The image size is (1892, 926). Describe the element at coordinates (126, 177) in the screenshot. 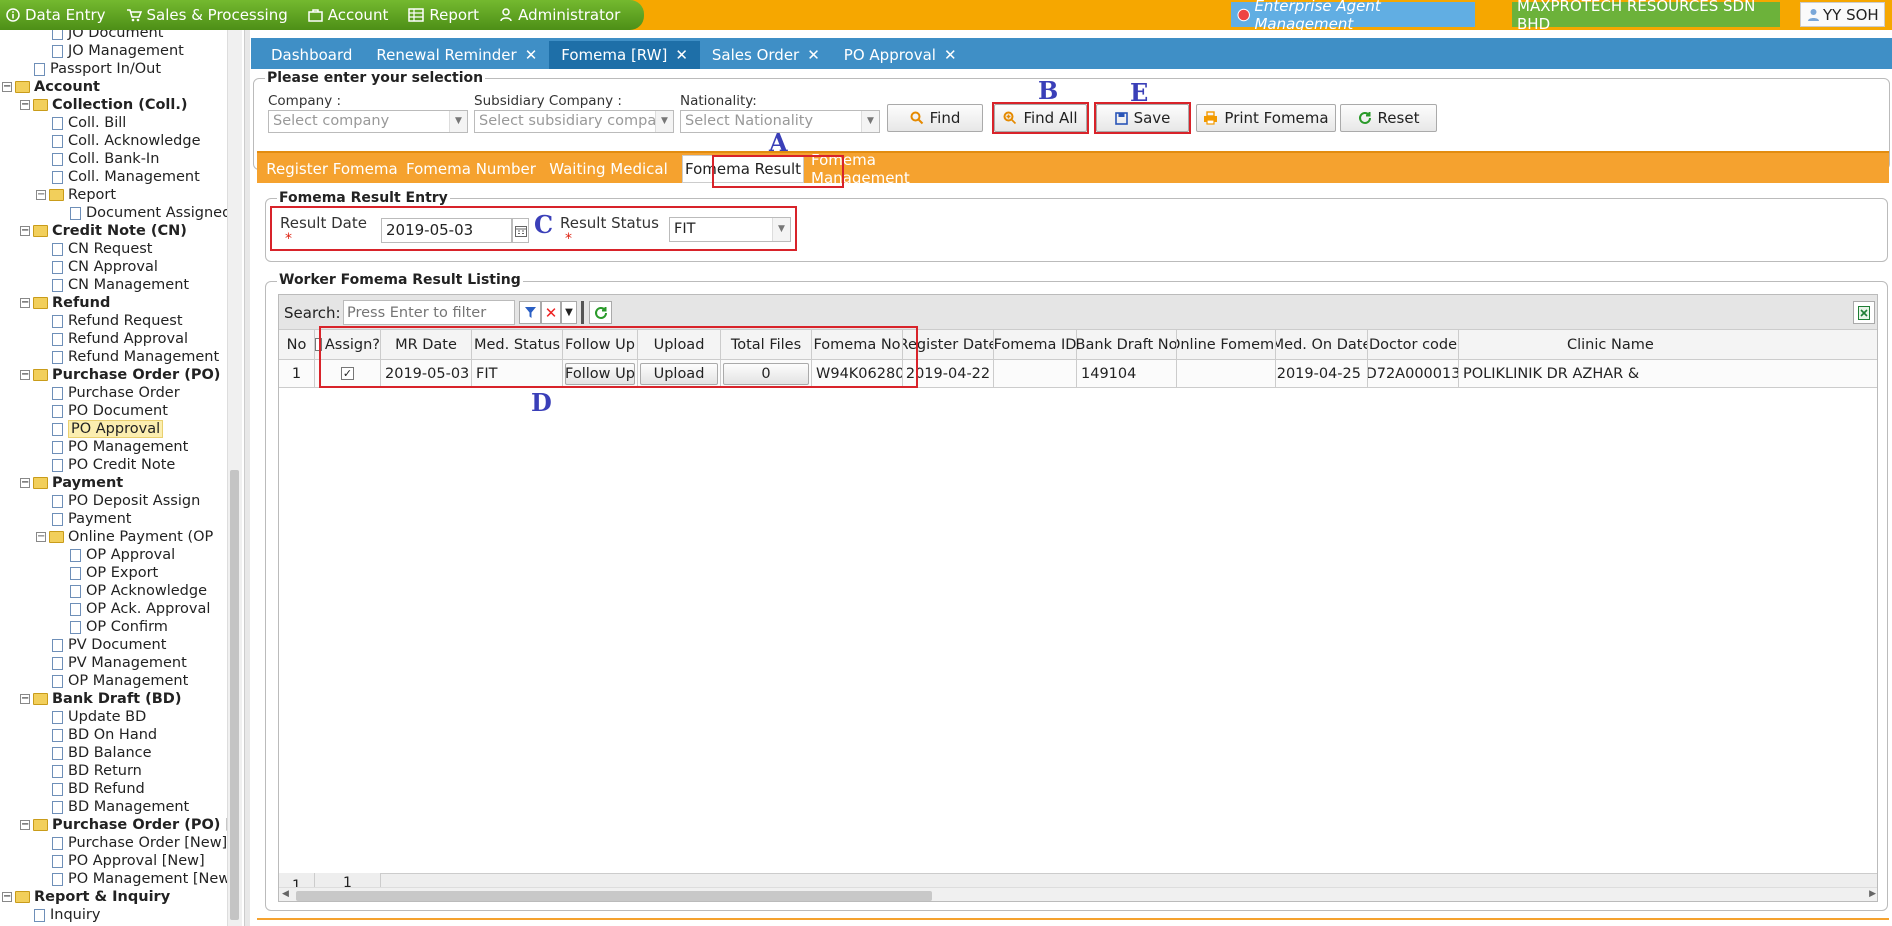

I see `sidebar-item: Coll. Management` at that location.